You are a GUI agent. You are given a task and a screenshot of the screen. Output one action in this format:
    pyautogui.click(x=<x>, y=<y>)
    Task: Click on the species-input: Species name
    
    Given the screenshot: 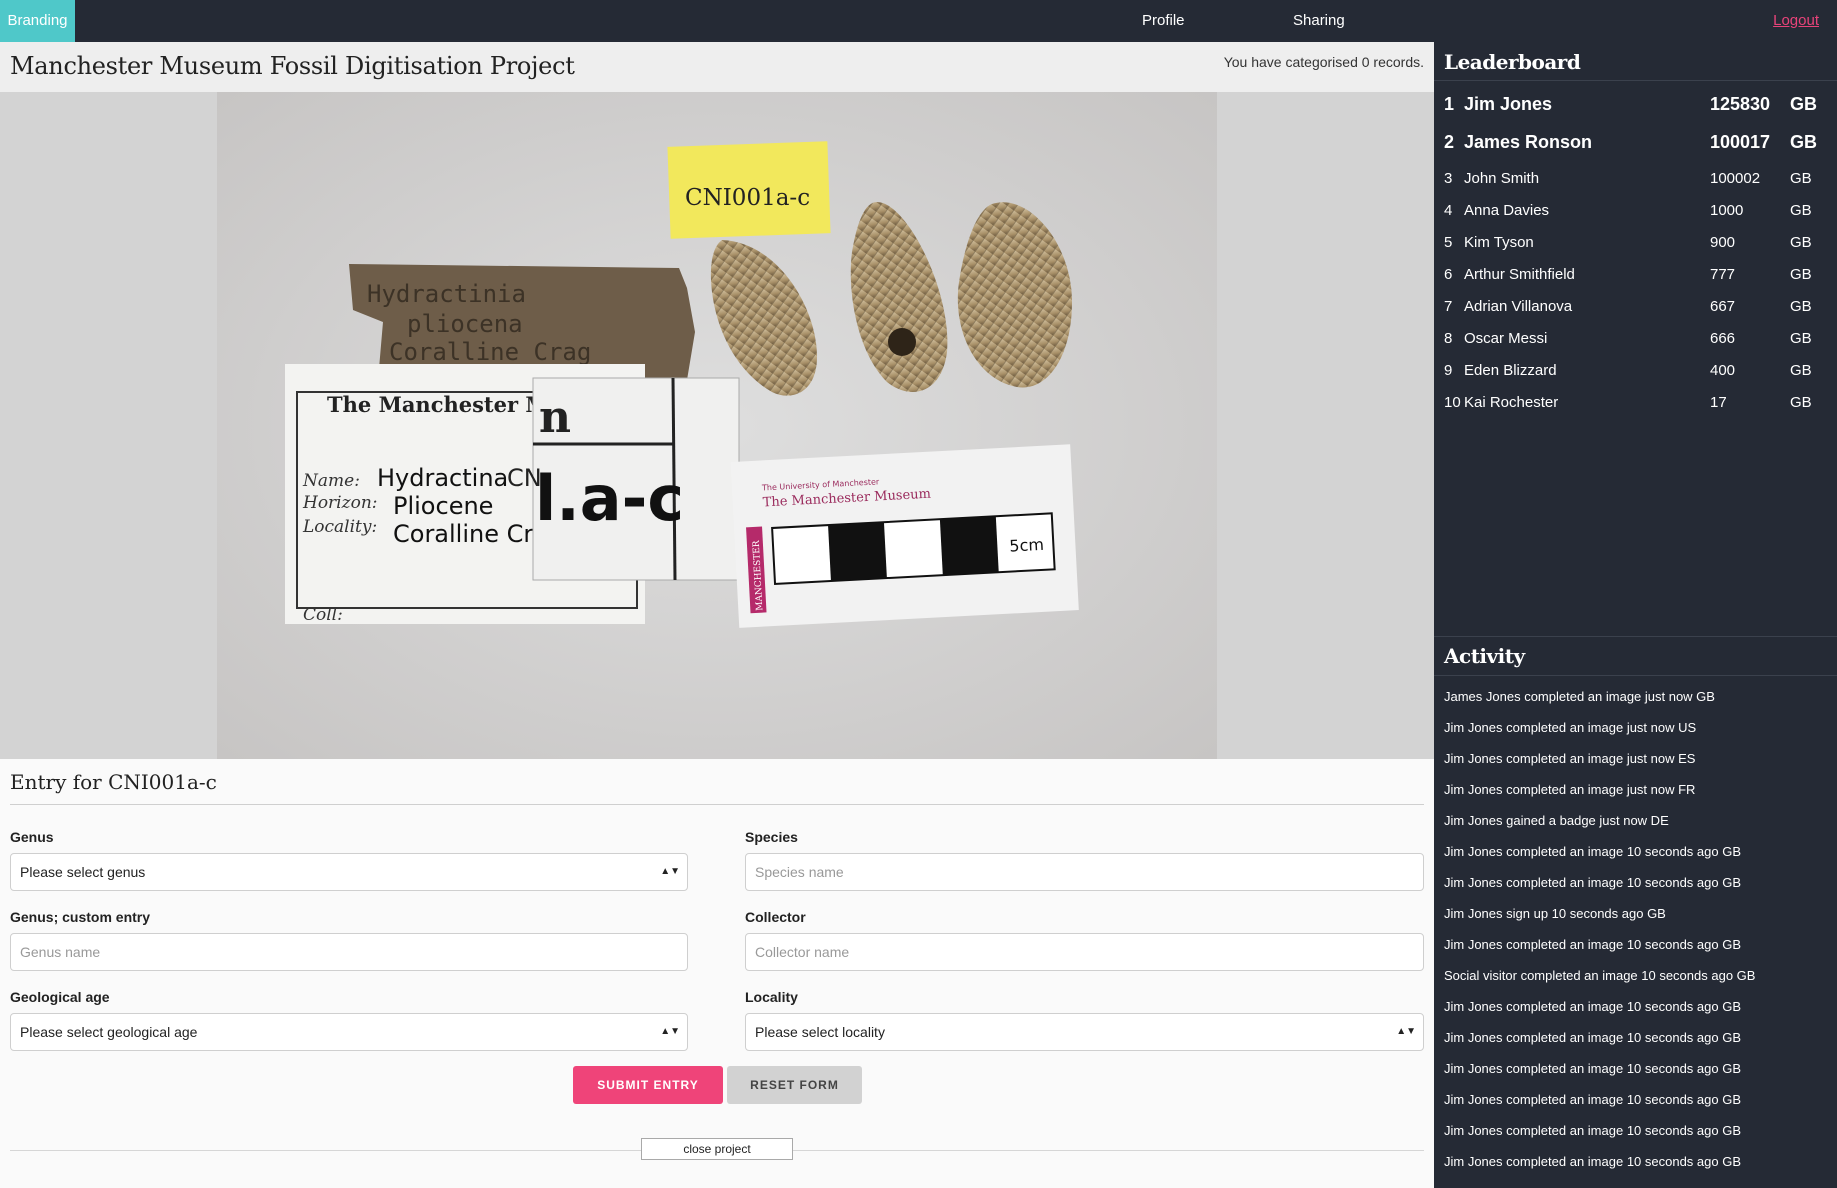 What is the action you would take?
    pyautogui.click(x=1084, y=872)
    